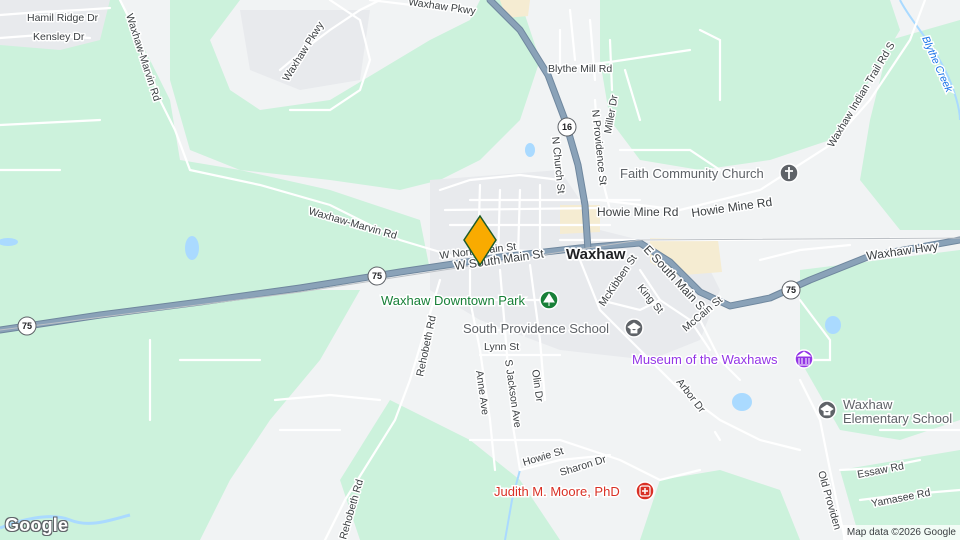 The width and height of the screenshot is (960, 540). Describe the element at coordinates (897, 418) in the screenshot. I see `svg-text: Elementary School` at that location.